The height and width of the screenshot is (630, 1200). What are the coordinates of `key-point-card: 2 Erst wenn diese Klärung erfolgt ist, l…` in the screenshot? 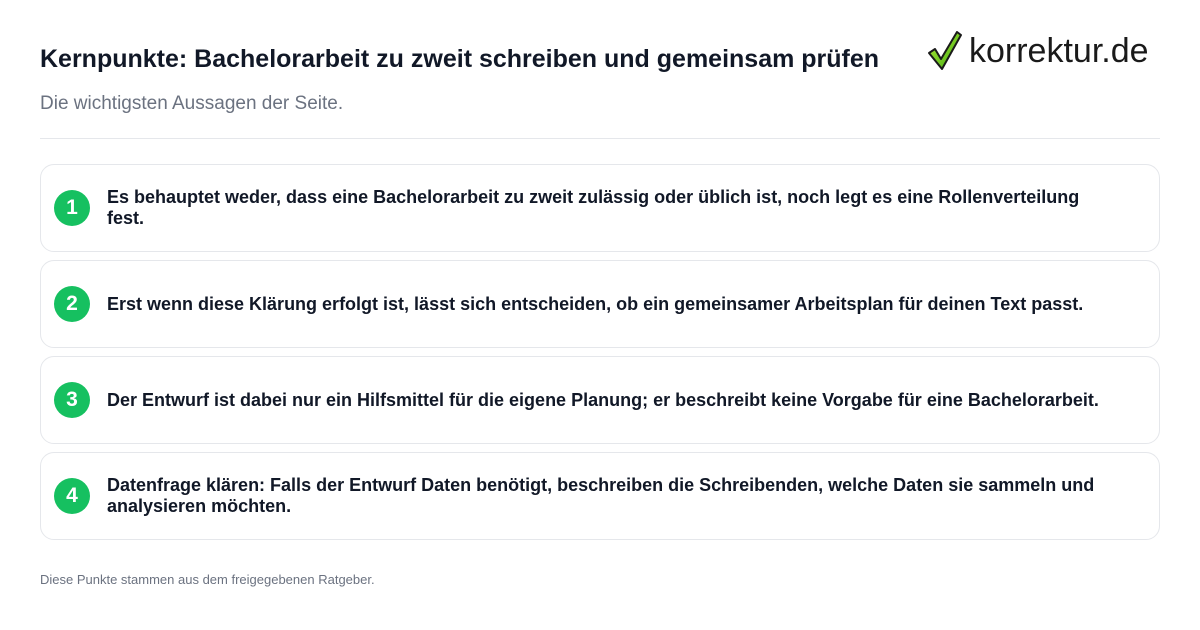 It's located at (600, 304).